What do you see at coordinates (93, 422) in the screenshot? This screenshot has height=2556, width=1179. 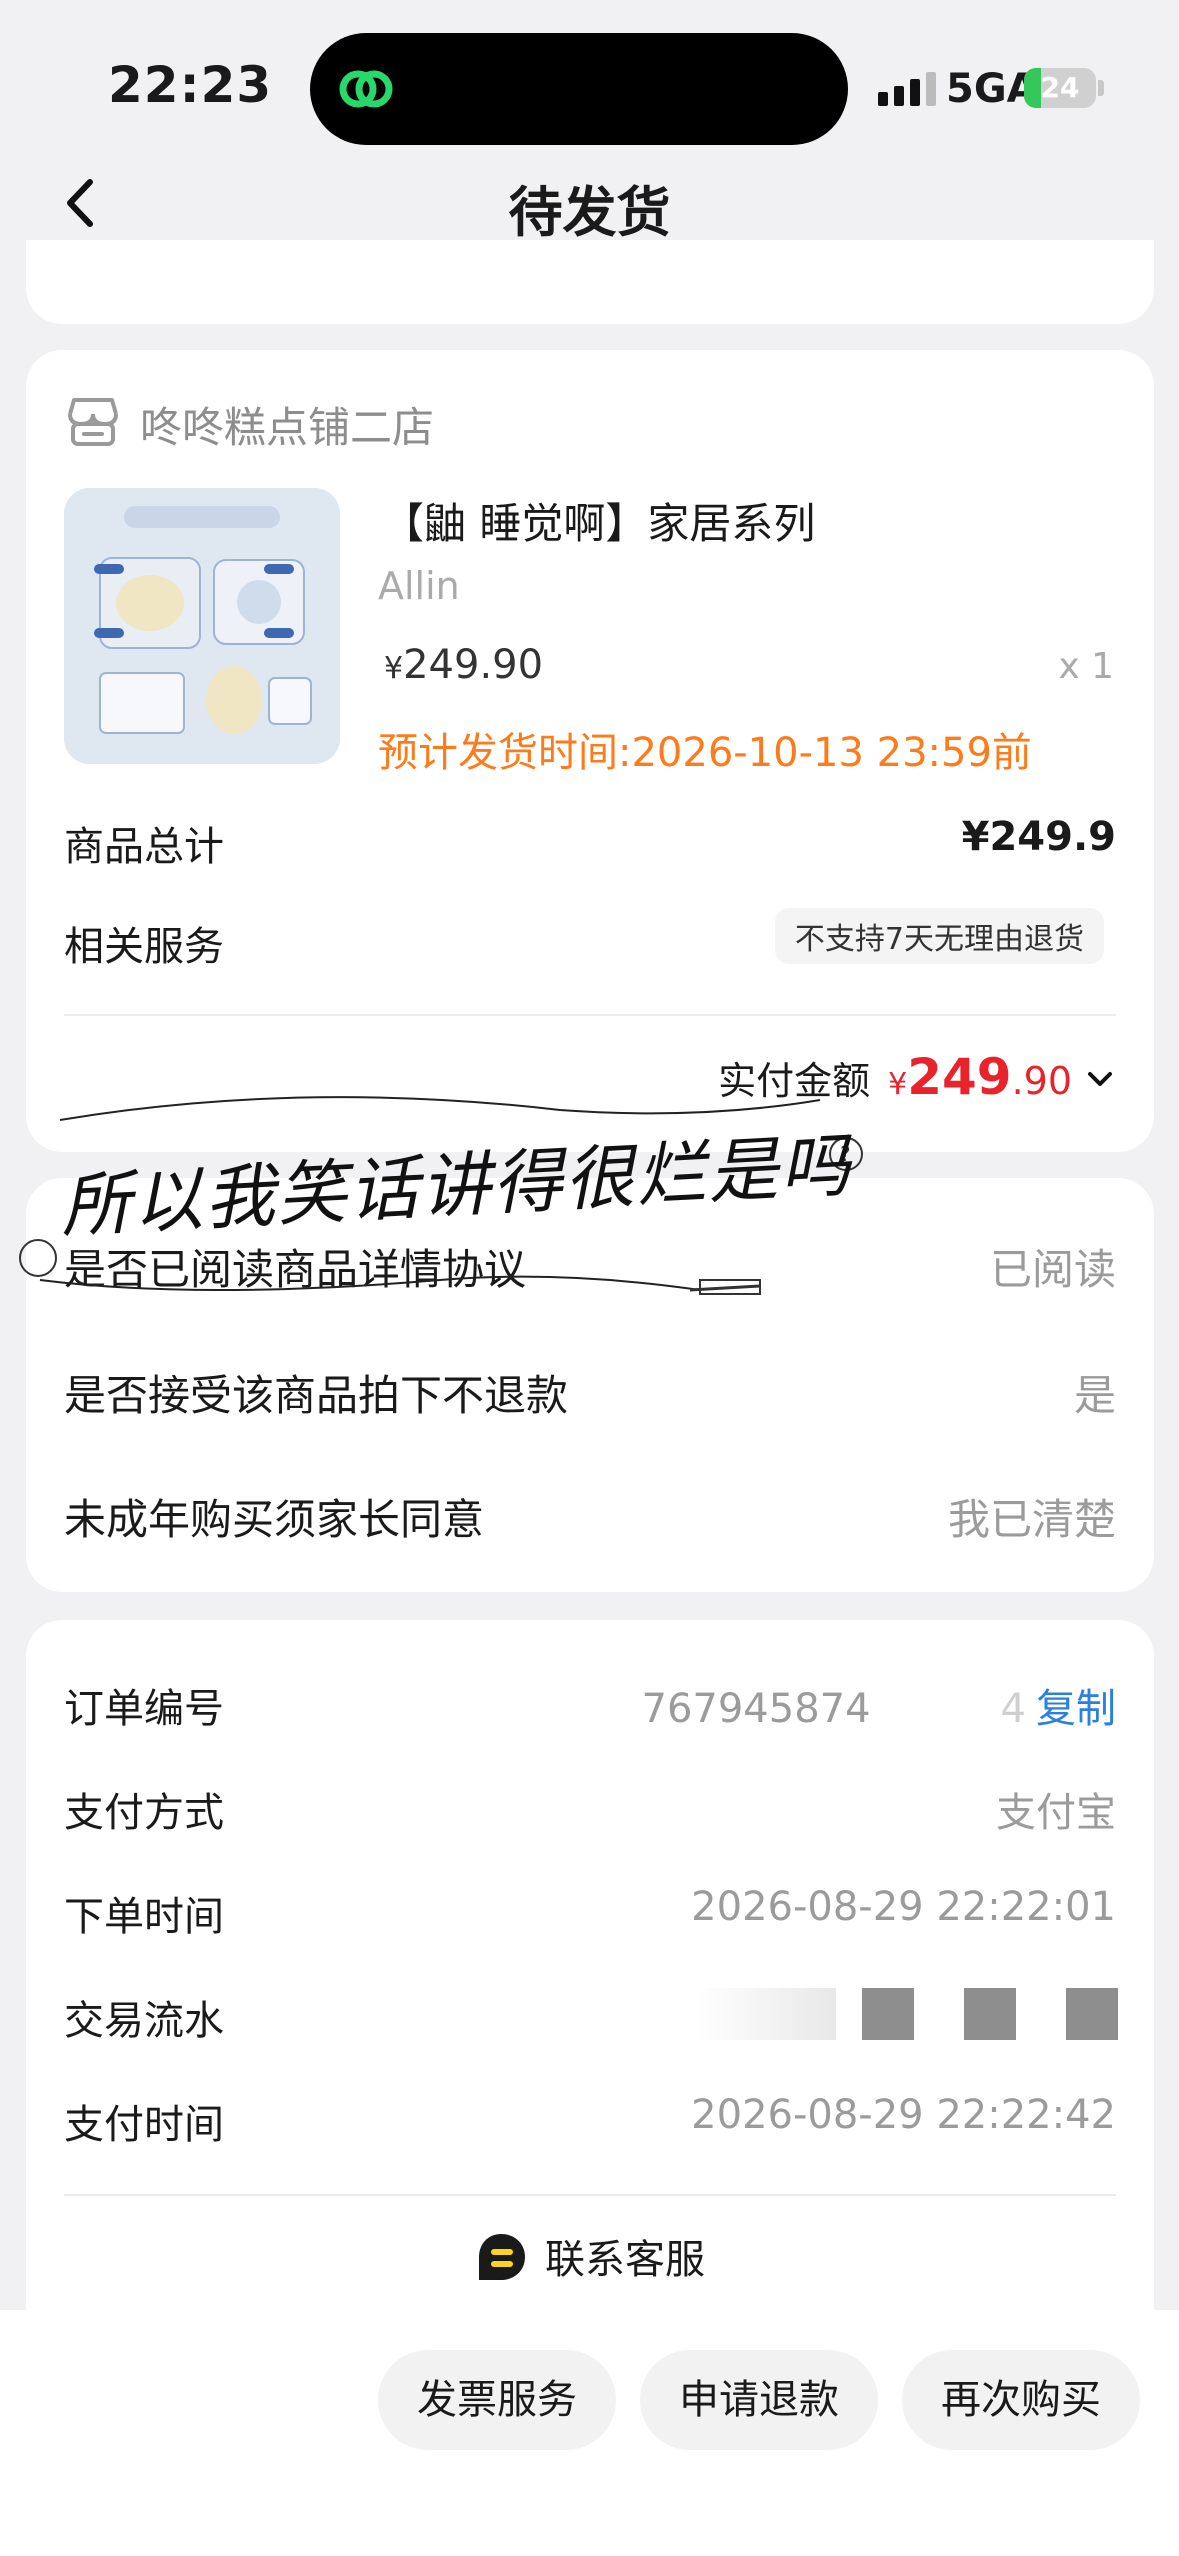 I see `store-icon` at bounding box center [93, 422].